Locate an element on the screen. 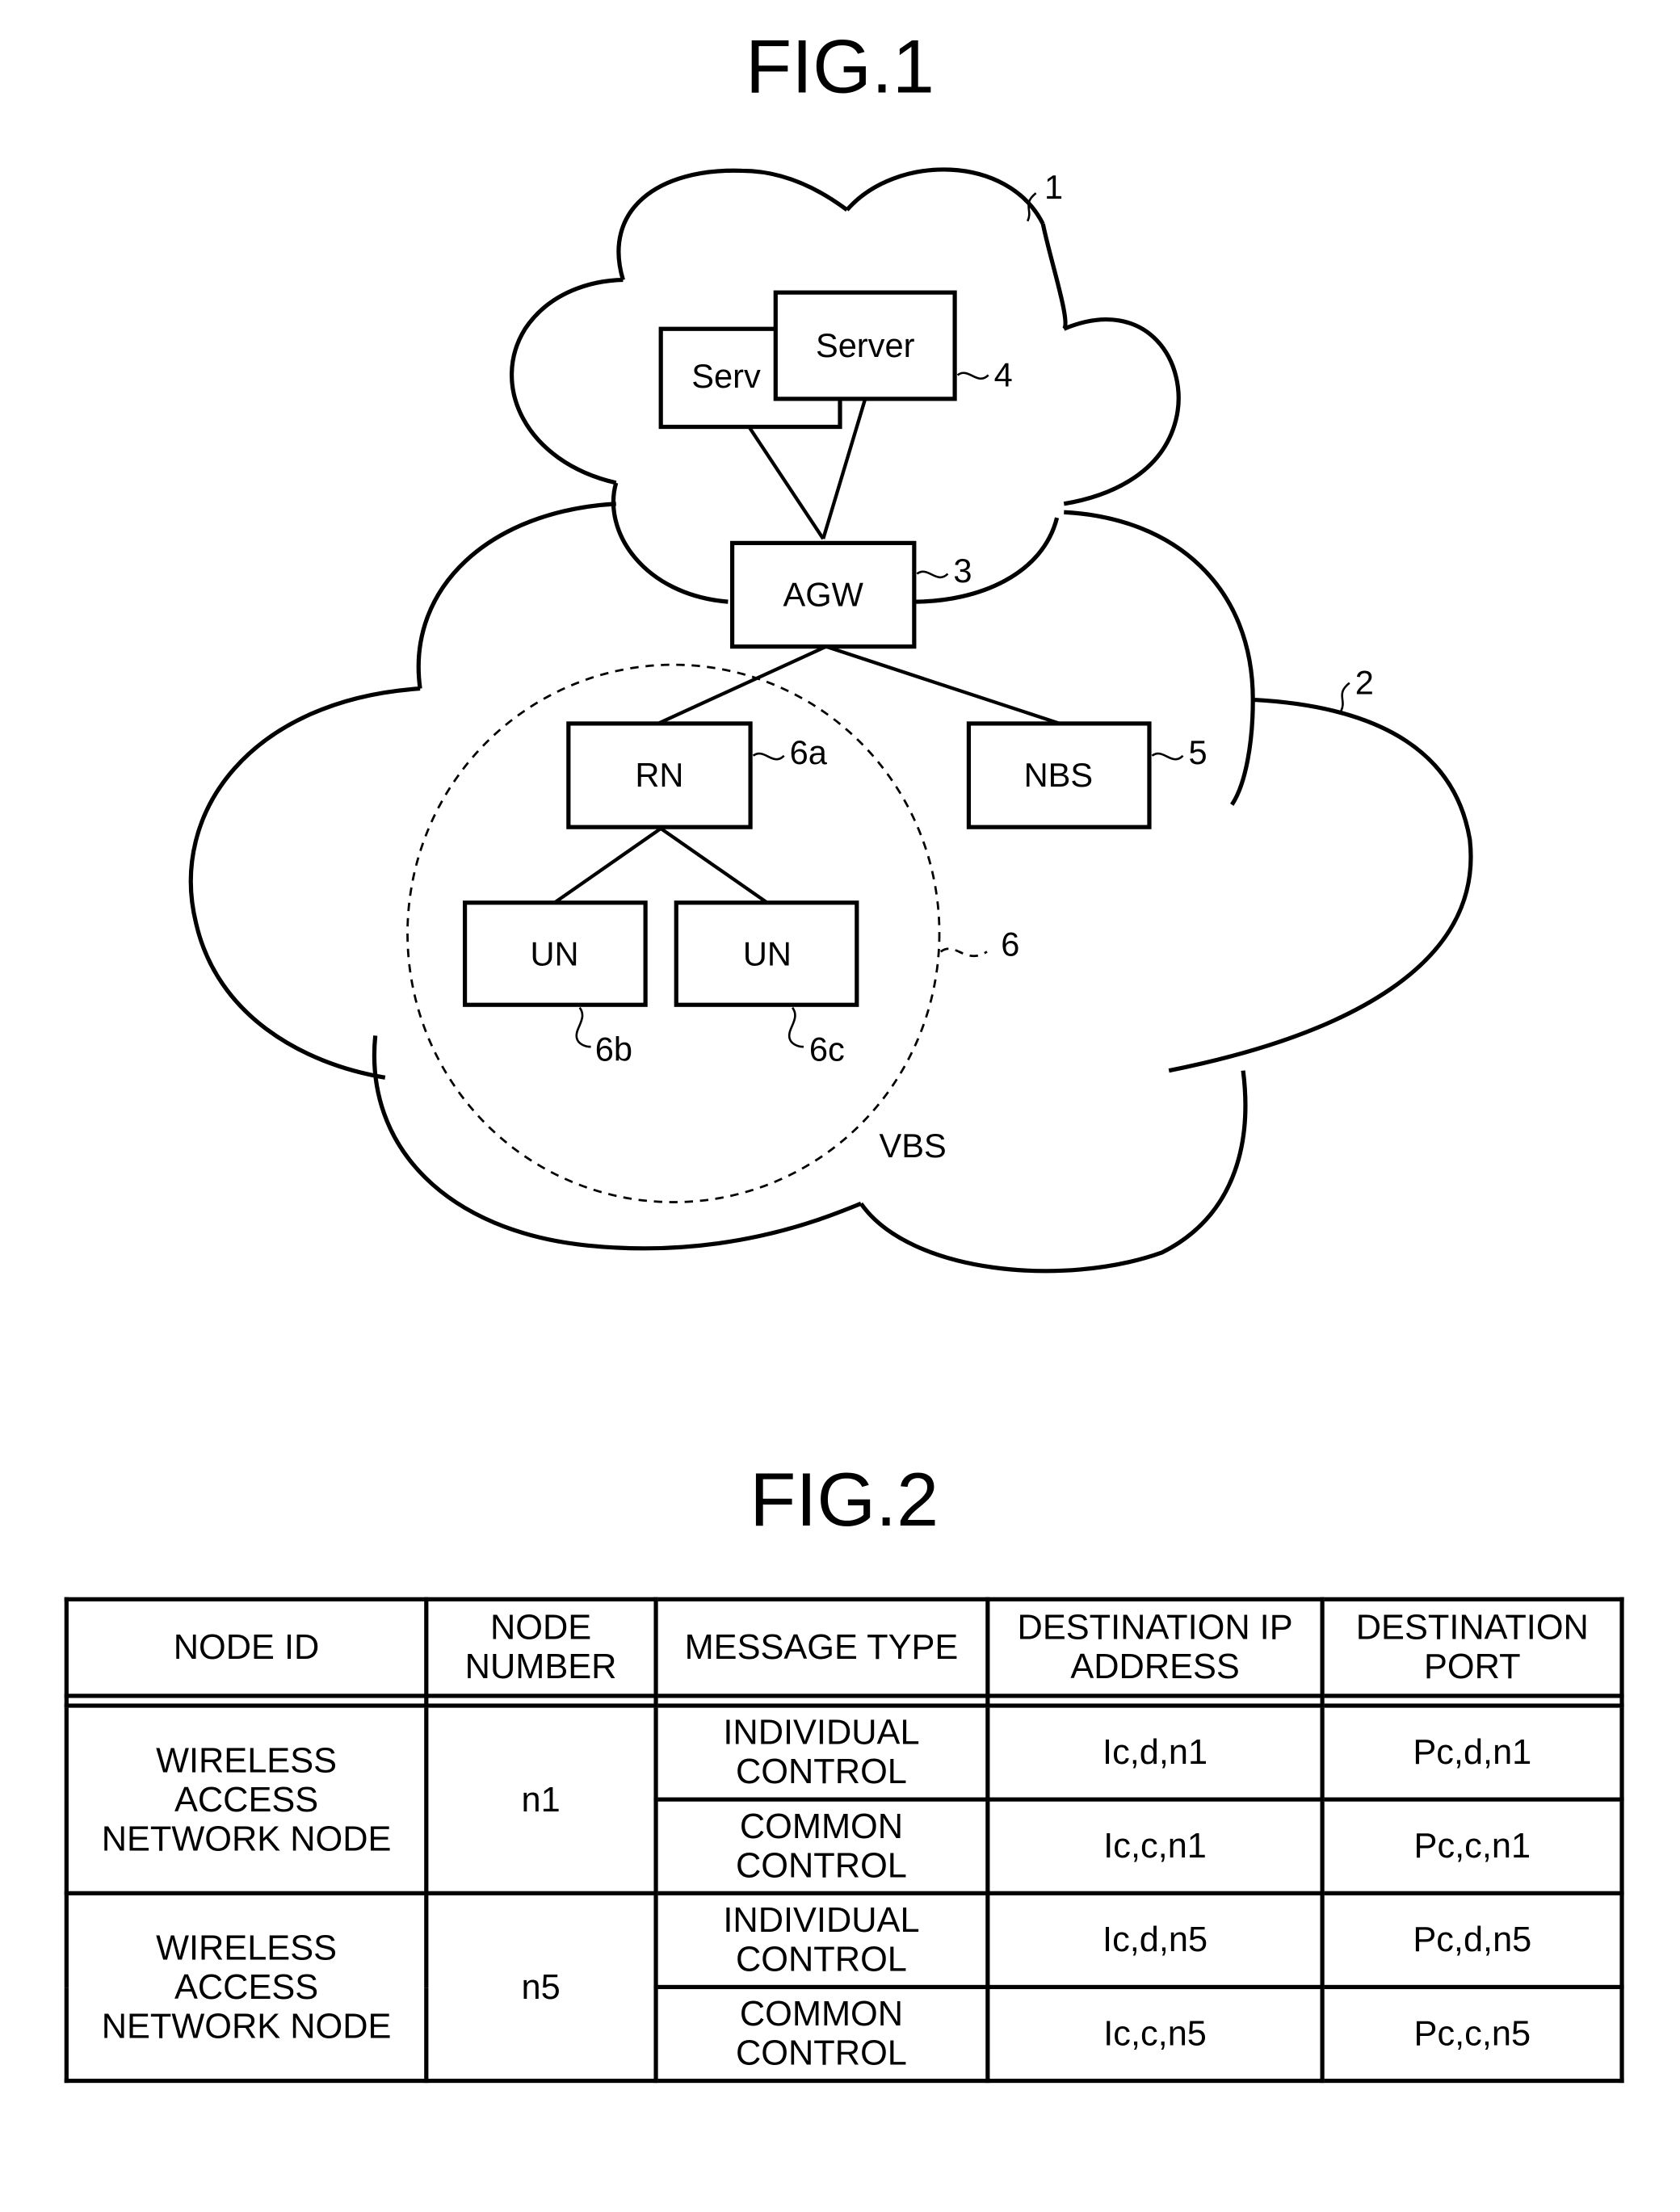  header-node-number: NODE NUMBER is located at coordinates (541, 1648).